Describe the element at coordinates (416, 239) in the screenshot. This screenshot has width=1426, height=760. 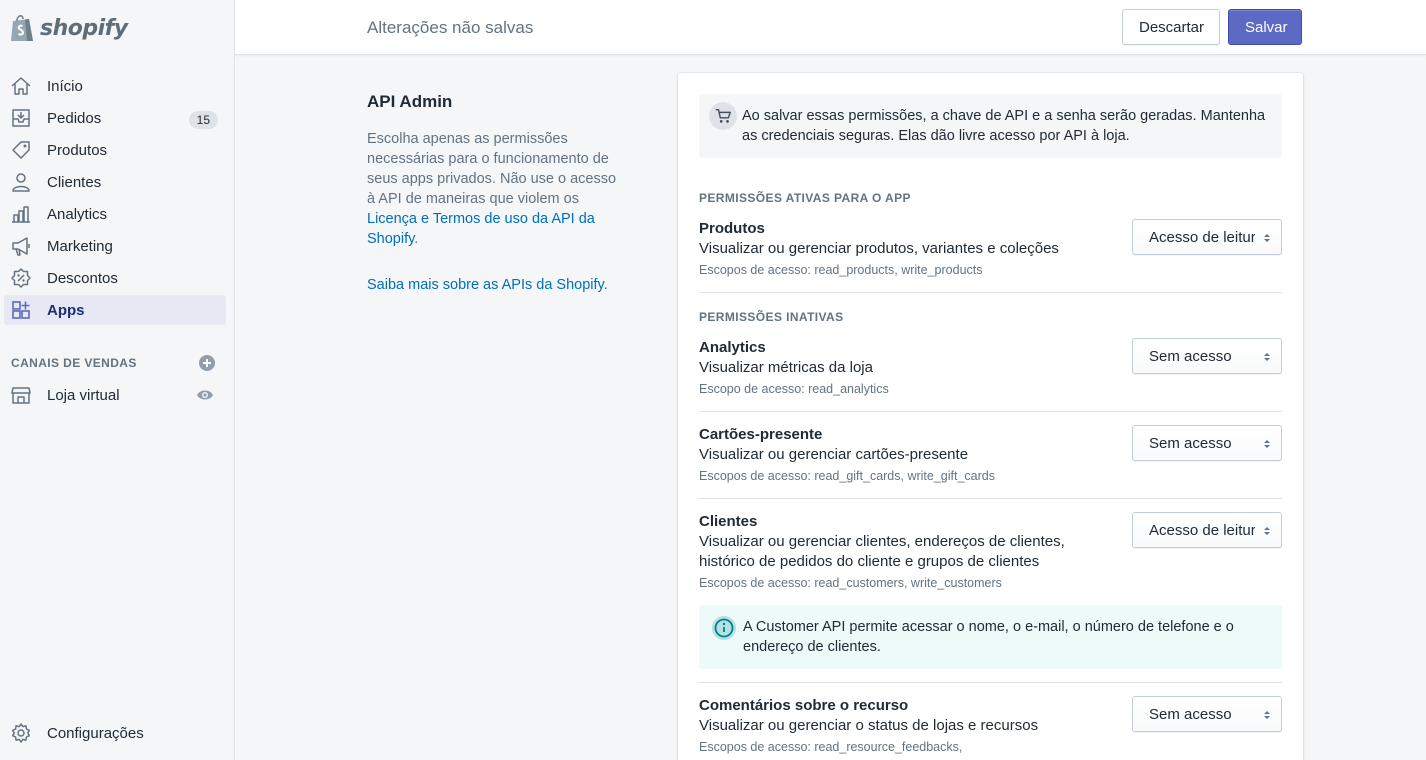
I see `description-period: .` at that location.